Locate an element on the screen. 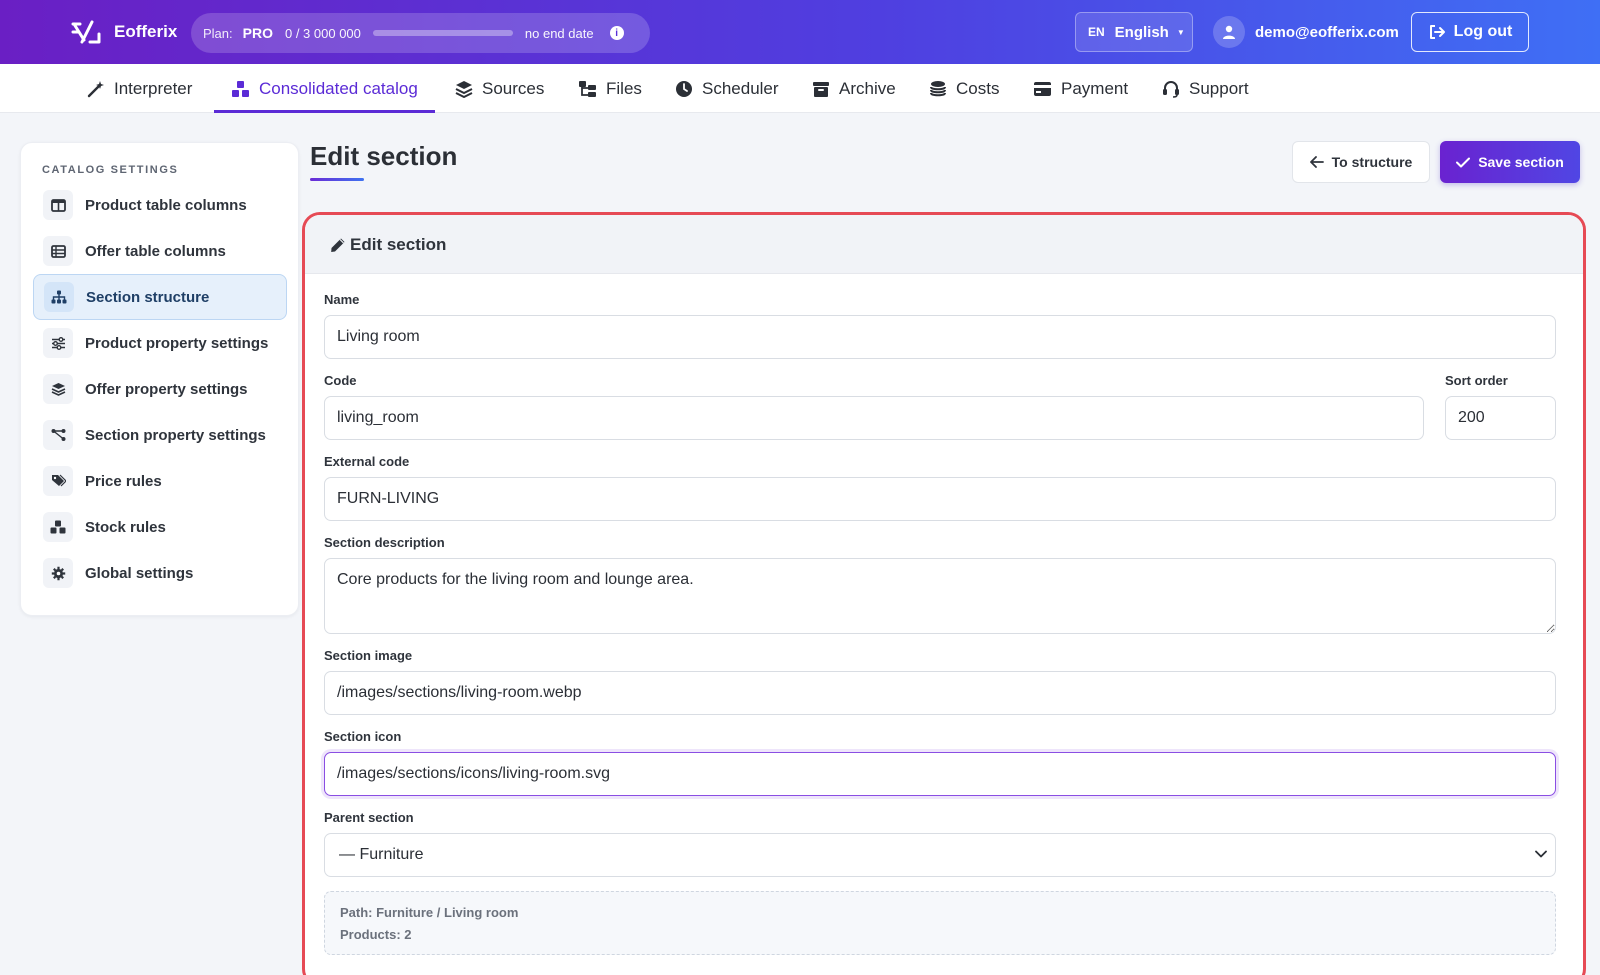  cubes-icon is located at coordinates (58, 527).